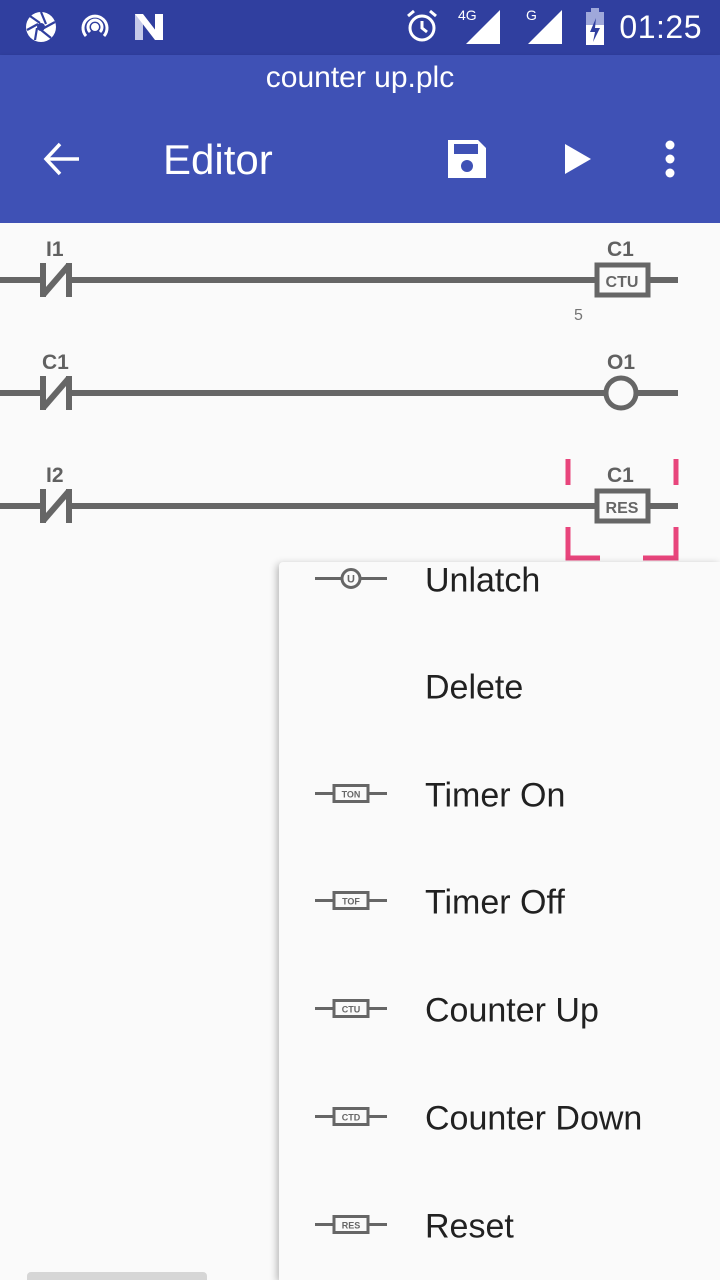 This screenshot has width=720, height=1280. What do you see at coordinates (512, 1010) in the screenshot?
I see `menu-item-label: Counter Up` at bounding box center [512, 1010].